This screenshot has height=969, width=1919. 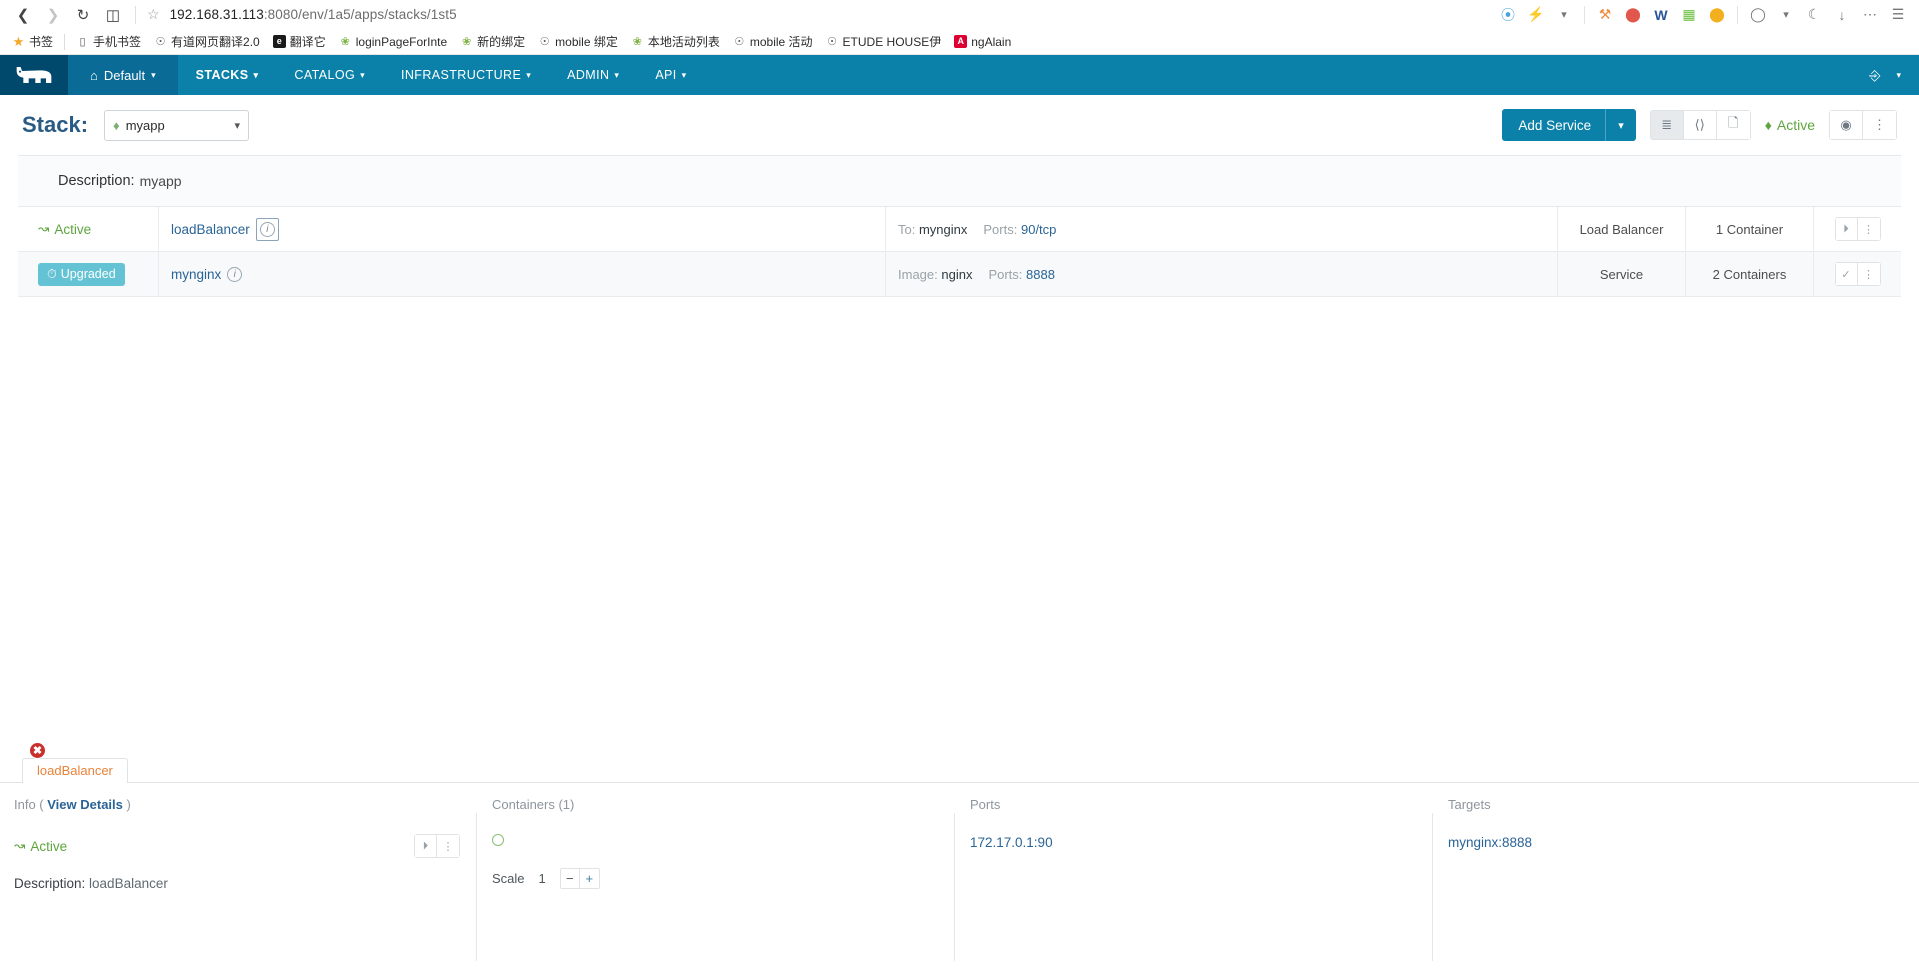 What do you see at coordinates (586, 42) in the screenshot?
I see `bookmark-label: mobile 绑定` at bounding box center [586, 42].